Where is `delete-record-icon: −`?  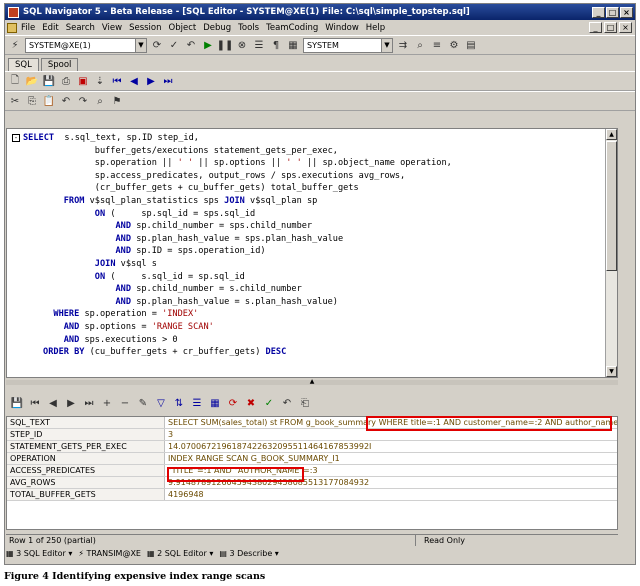
delete-record-icon: − is located at coordinates (125, 403).